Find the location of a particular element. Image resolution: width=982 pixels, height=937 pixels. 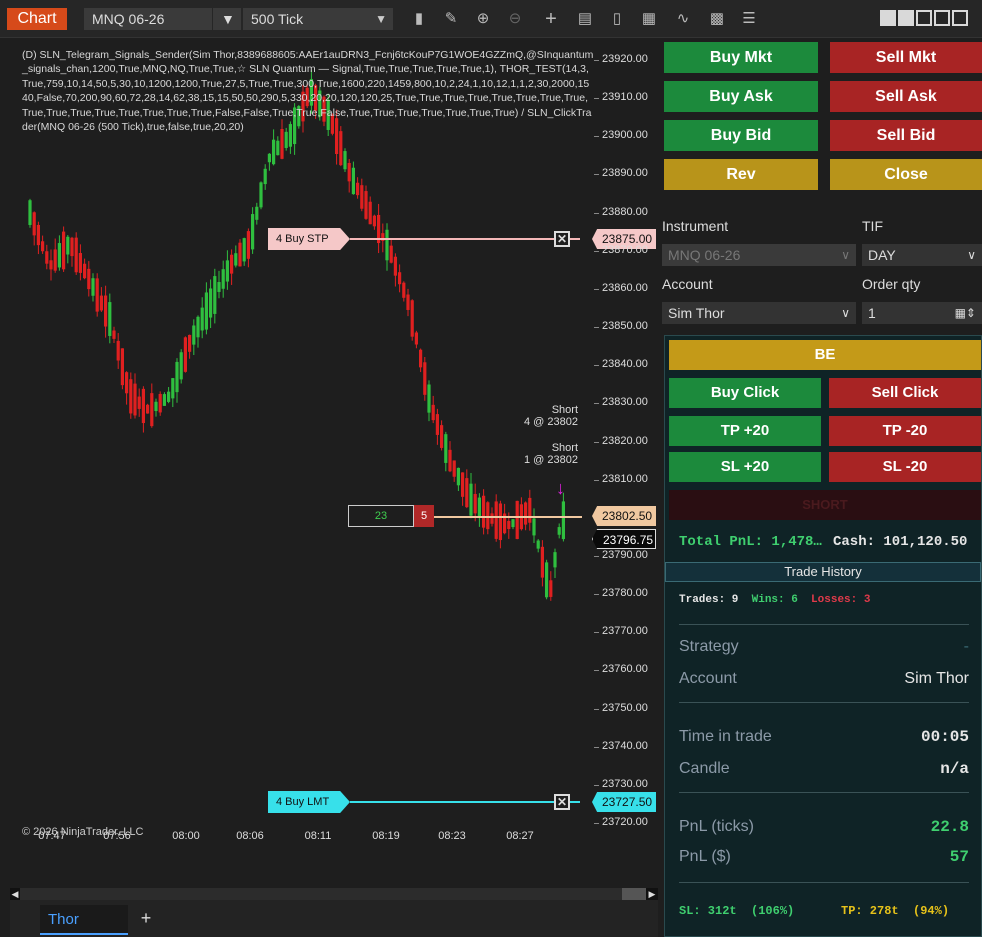

chart-trader-icon: ▯ is located at coordinates (617, 19).